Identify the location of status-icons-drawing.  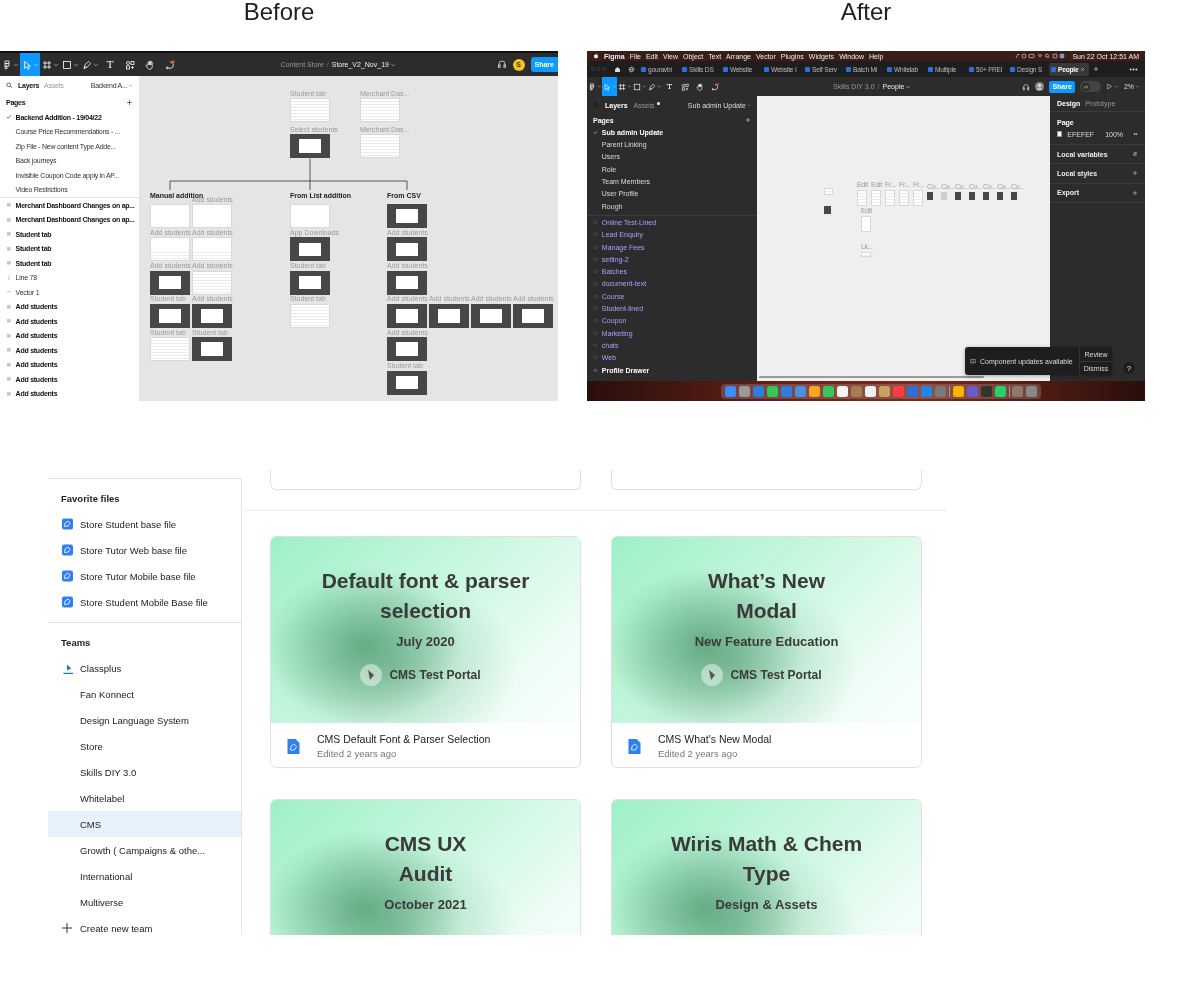
(1041, 56).